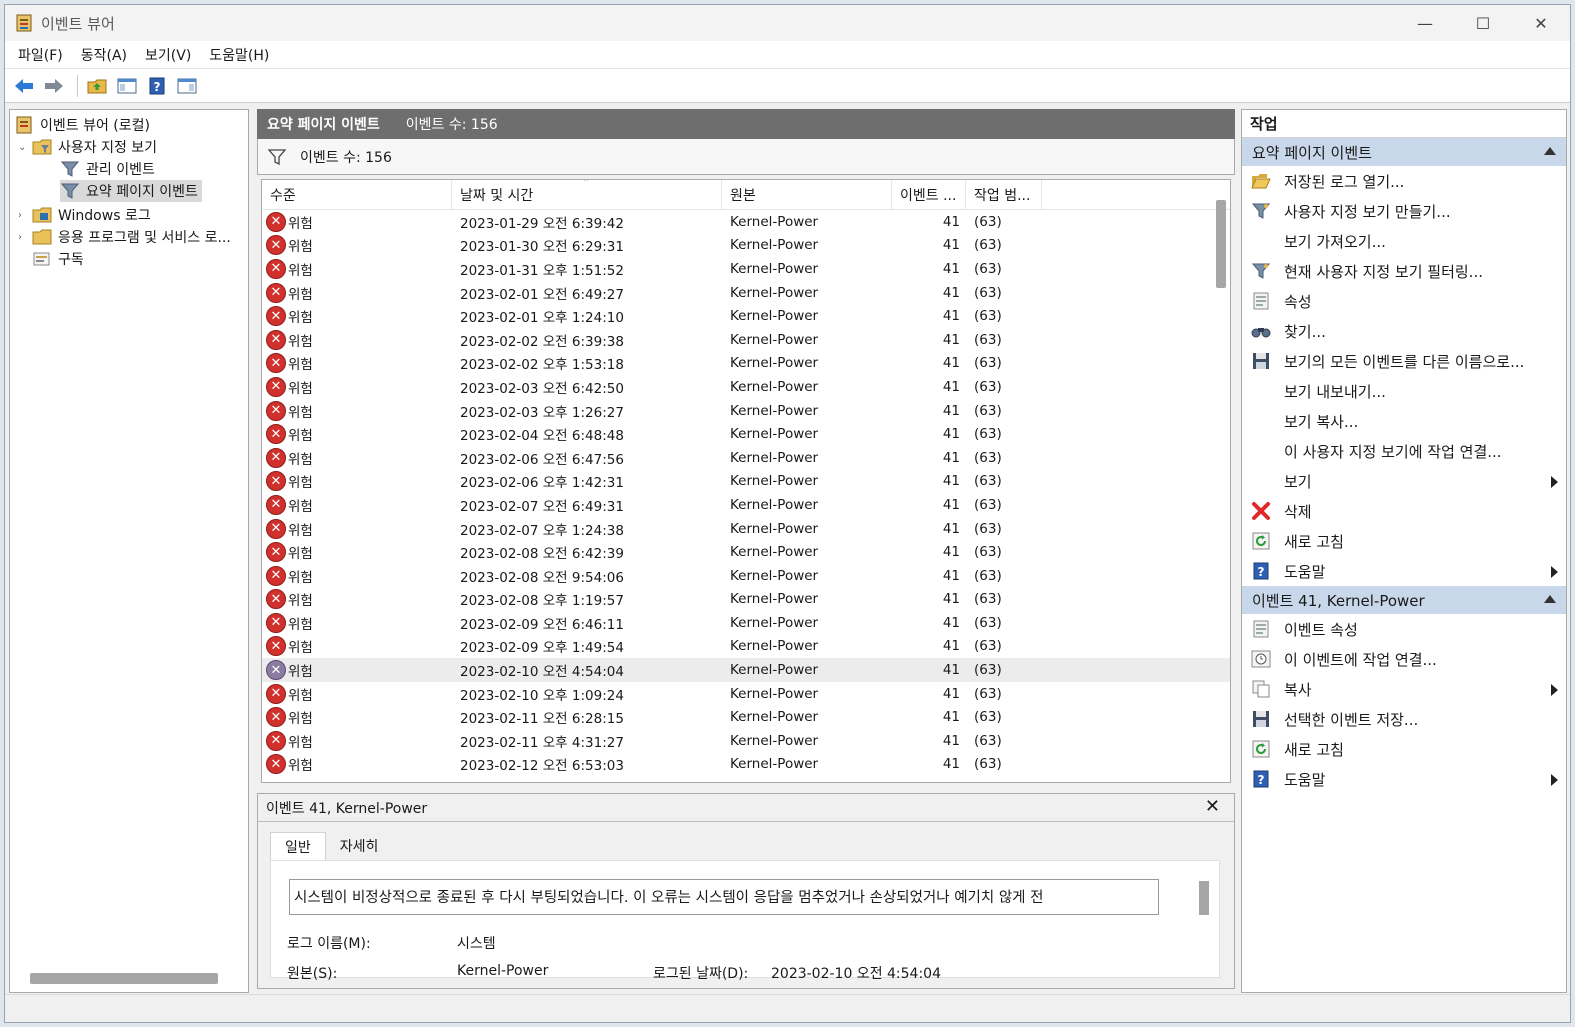  Describe the element at coordinates (298, 846) in the screenshot. I see `tab-general: 일반` at that location.